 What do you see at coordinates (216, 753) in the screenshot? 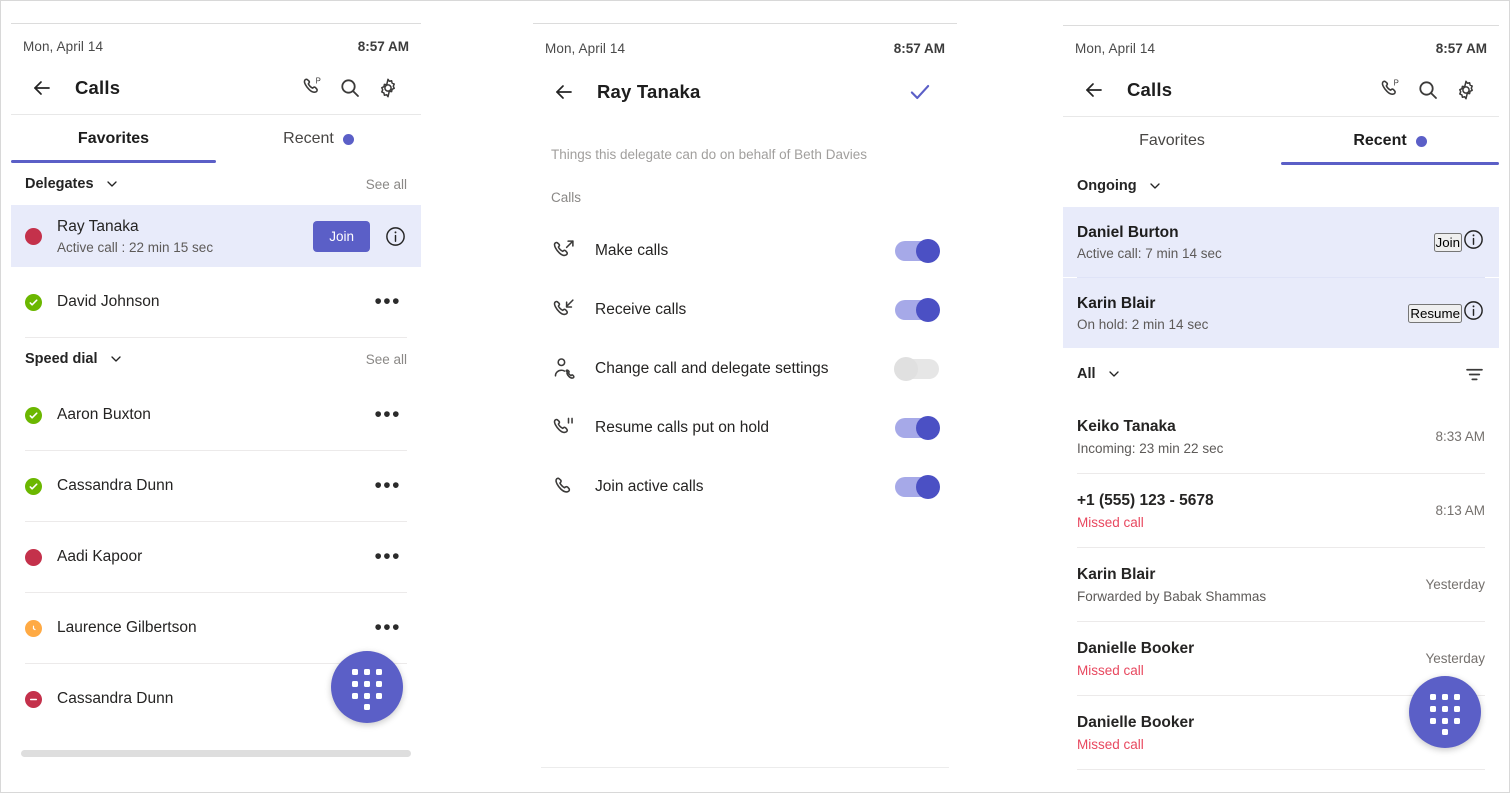
I see `horizontal-scrollbar` at bounding box center [216, 753].